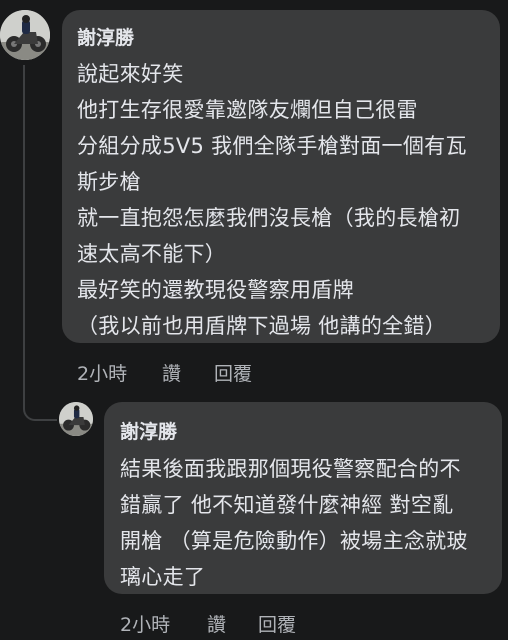 The width and height of the screenshot is (508, 640). Describe the element at coordinates (102, 374) in the screenshot. I see `comment-timestamp: 2小時` at that location.